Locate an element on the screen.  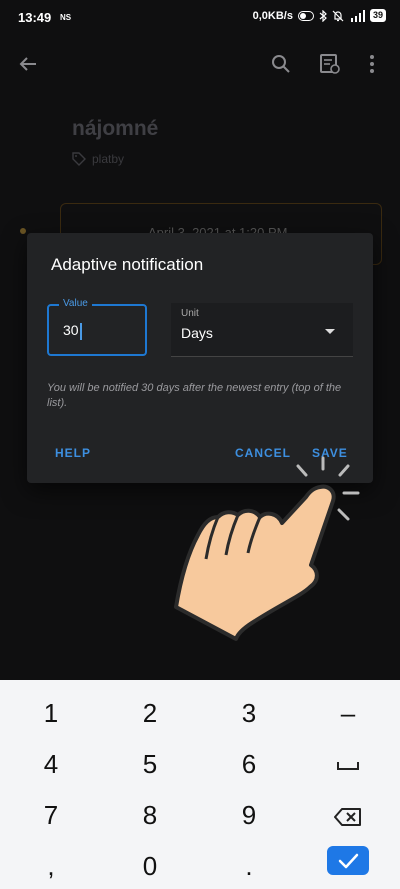
confirm-key is located at coordinates (348, 860).